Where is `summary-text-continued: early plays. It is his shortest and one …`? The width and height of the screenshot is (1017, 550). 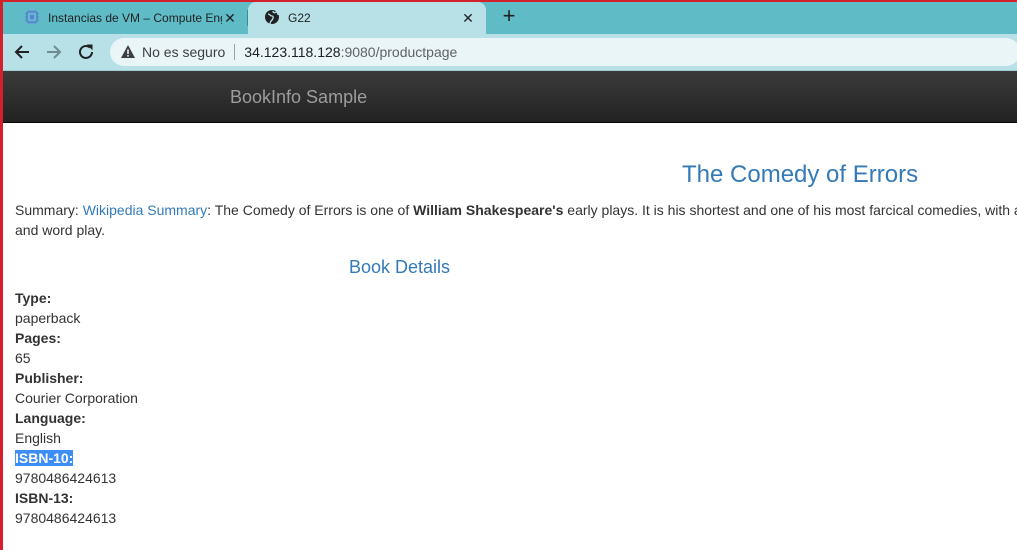
summary-text-continued: early plays. It is his shortest and one … is located at coordinates (790, 210).